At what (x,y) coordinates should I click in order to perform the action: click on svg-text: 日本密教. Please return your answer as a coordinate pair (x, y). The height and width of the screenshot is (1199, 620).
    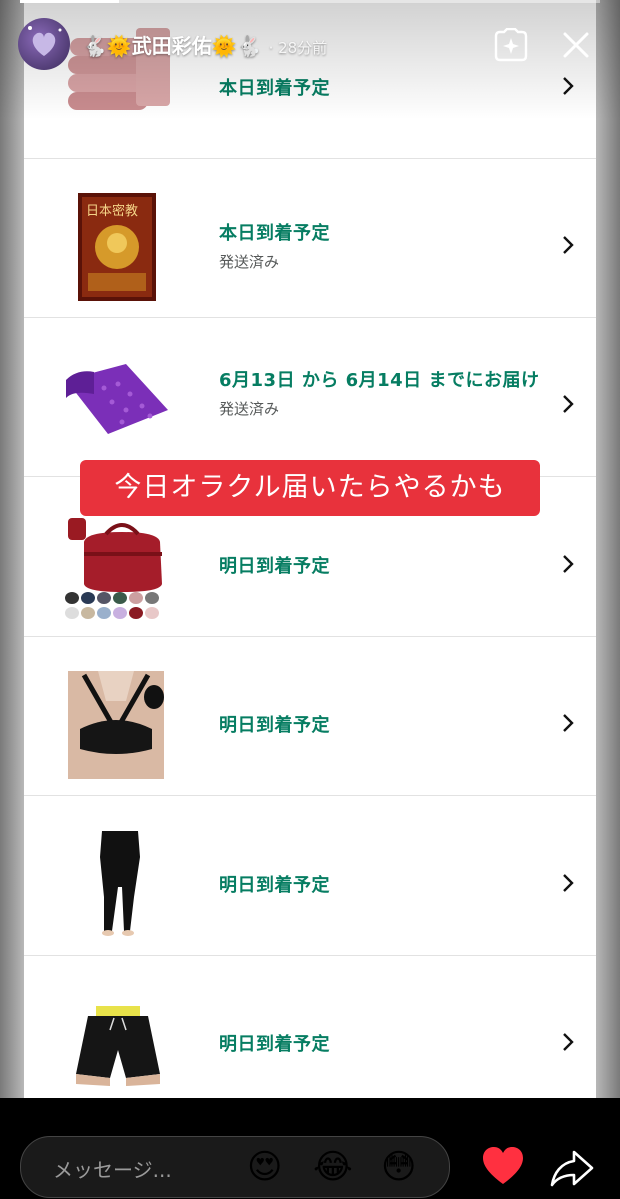
    Looking at the image, I should click on (112, 211).